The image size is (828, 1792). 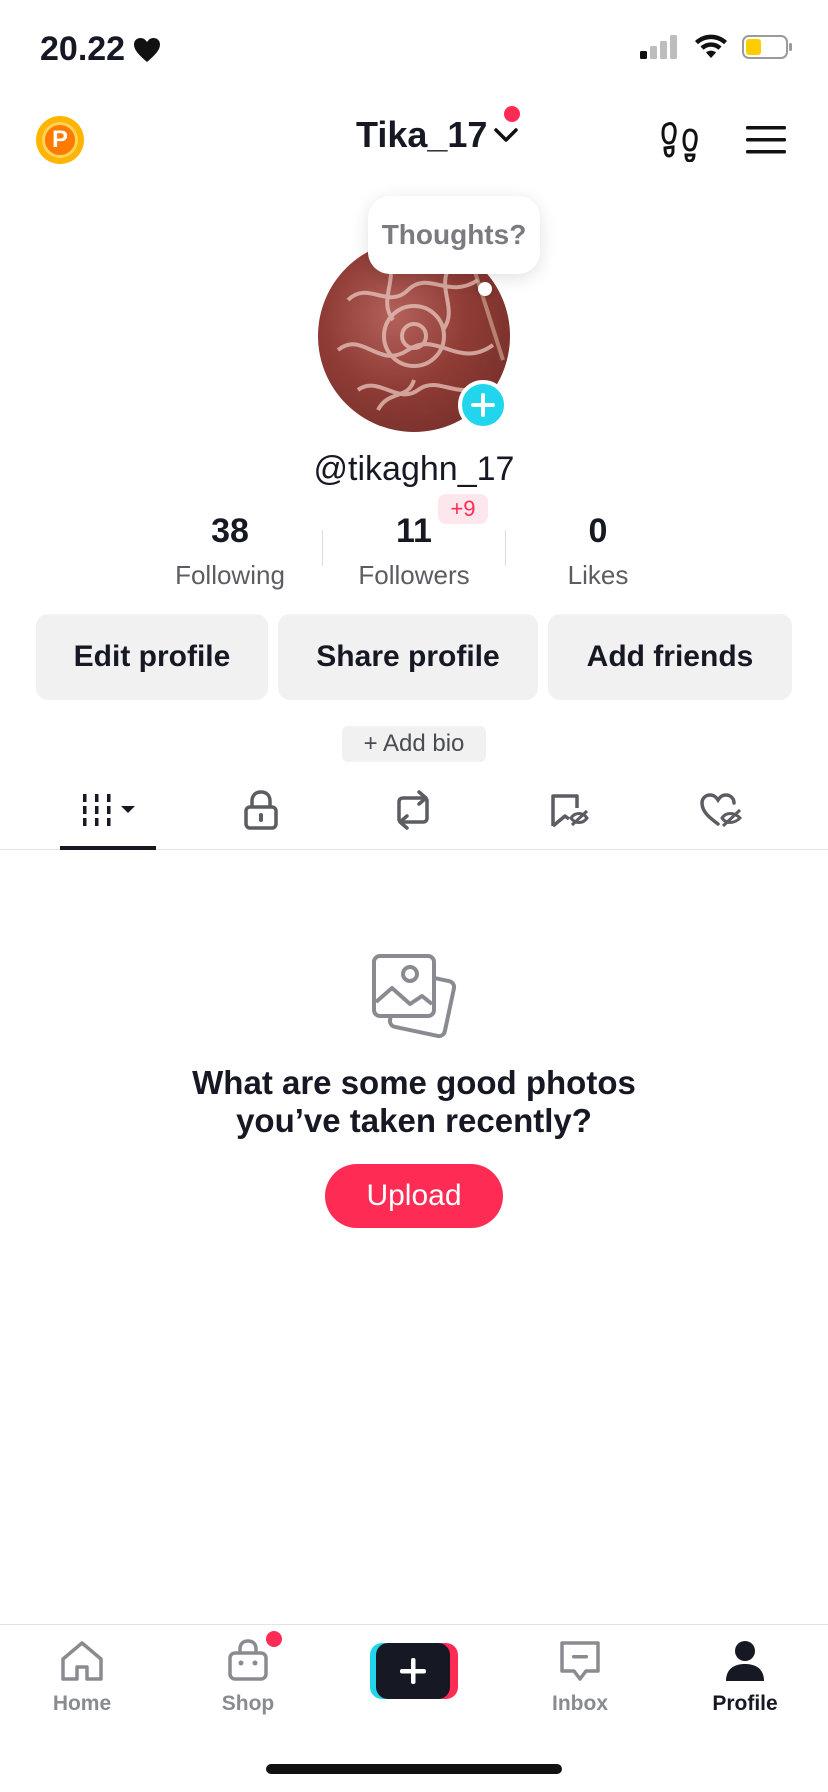 I want to click on stat-divider, so click(x=322, y=548).